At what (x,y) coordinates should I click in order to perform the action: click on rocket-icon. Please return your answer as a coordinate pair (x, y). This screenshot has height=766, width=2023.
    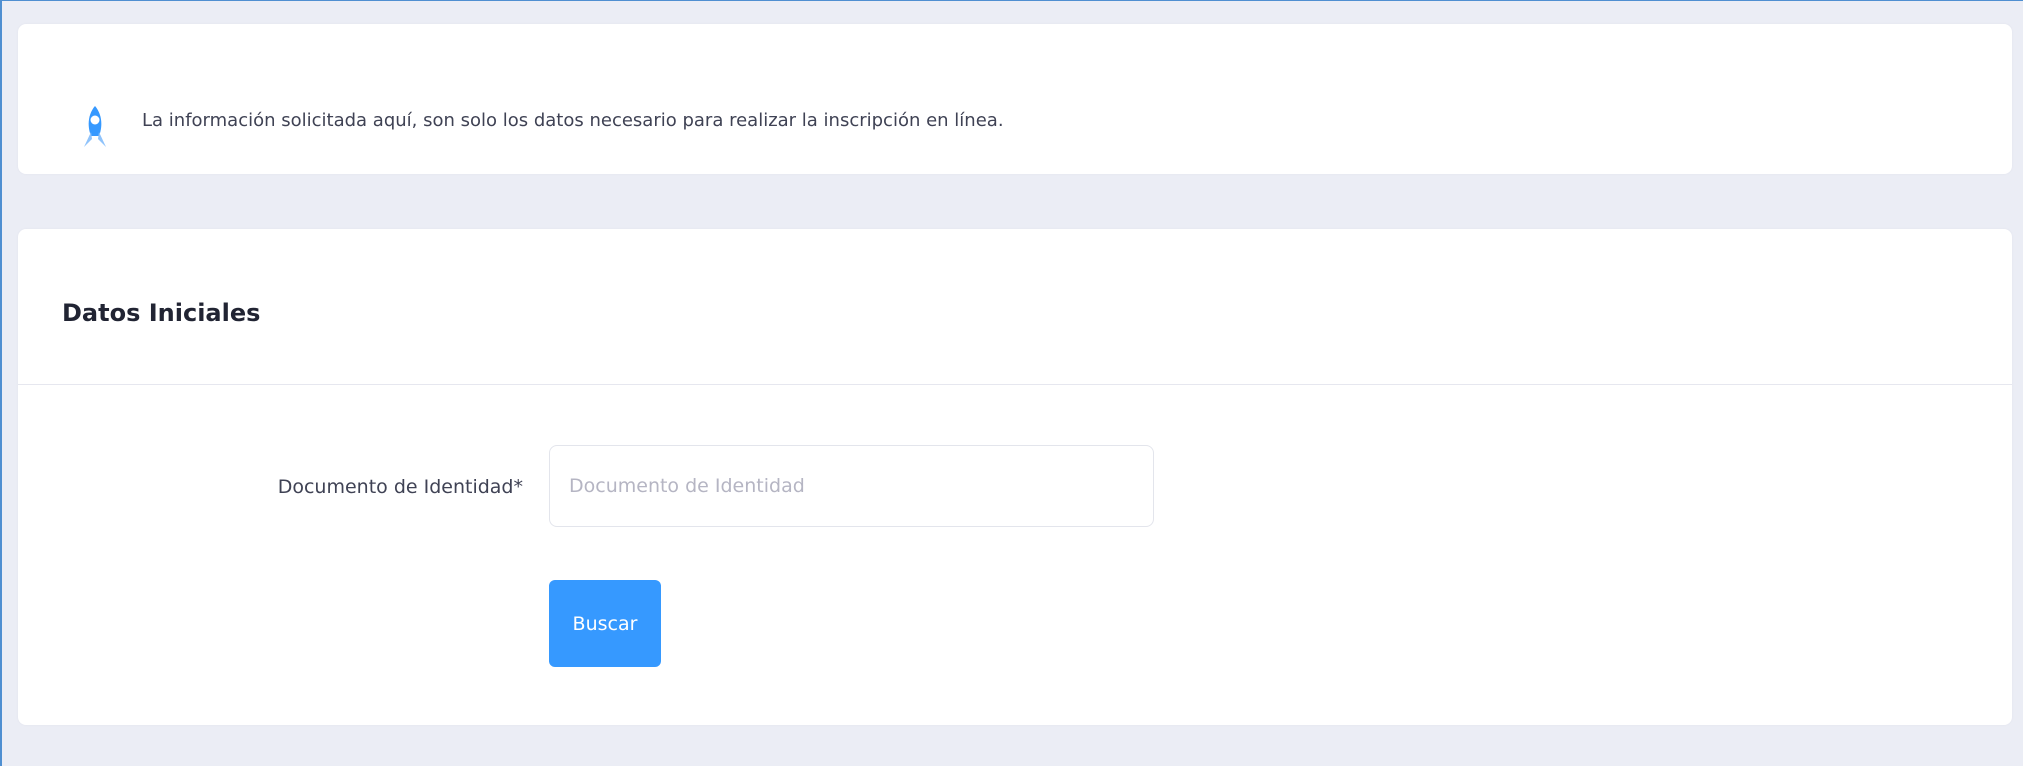
    Looking at the image, I should click on (95, 128).